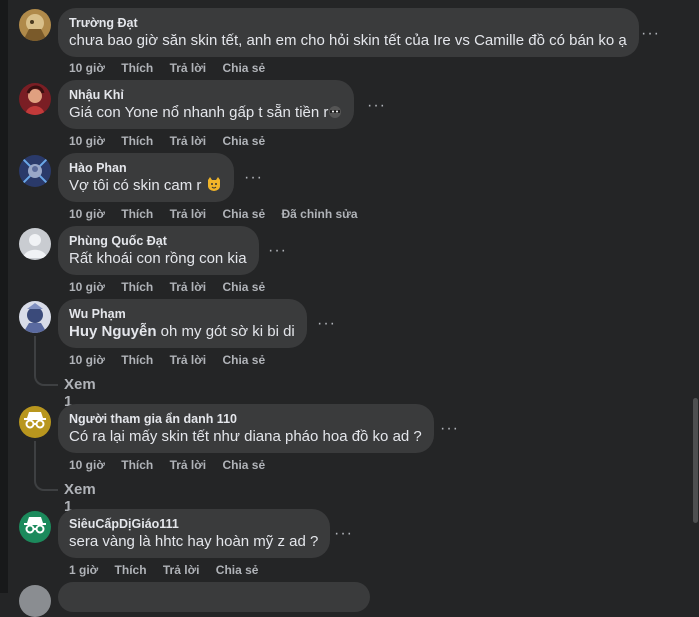 This screenshot has height=617, width=699. I want to click on scrollbar-thumb, so click(695, 460).